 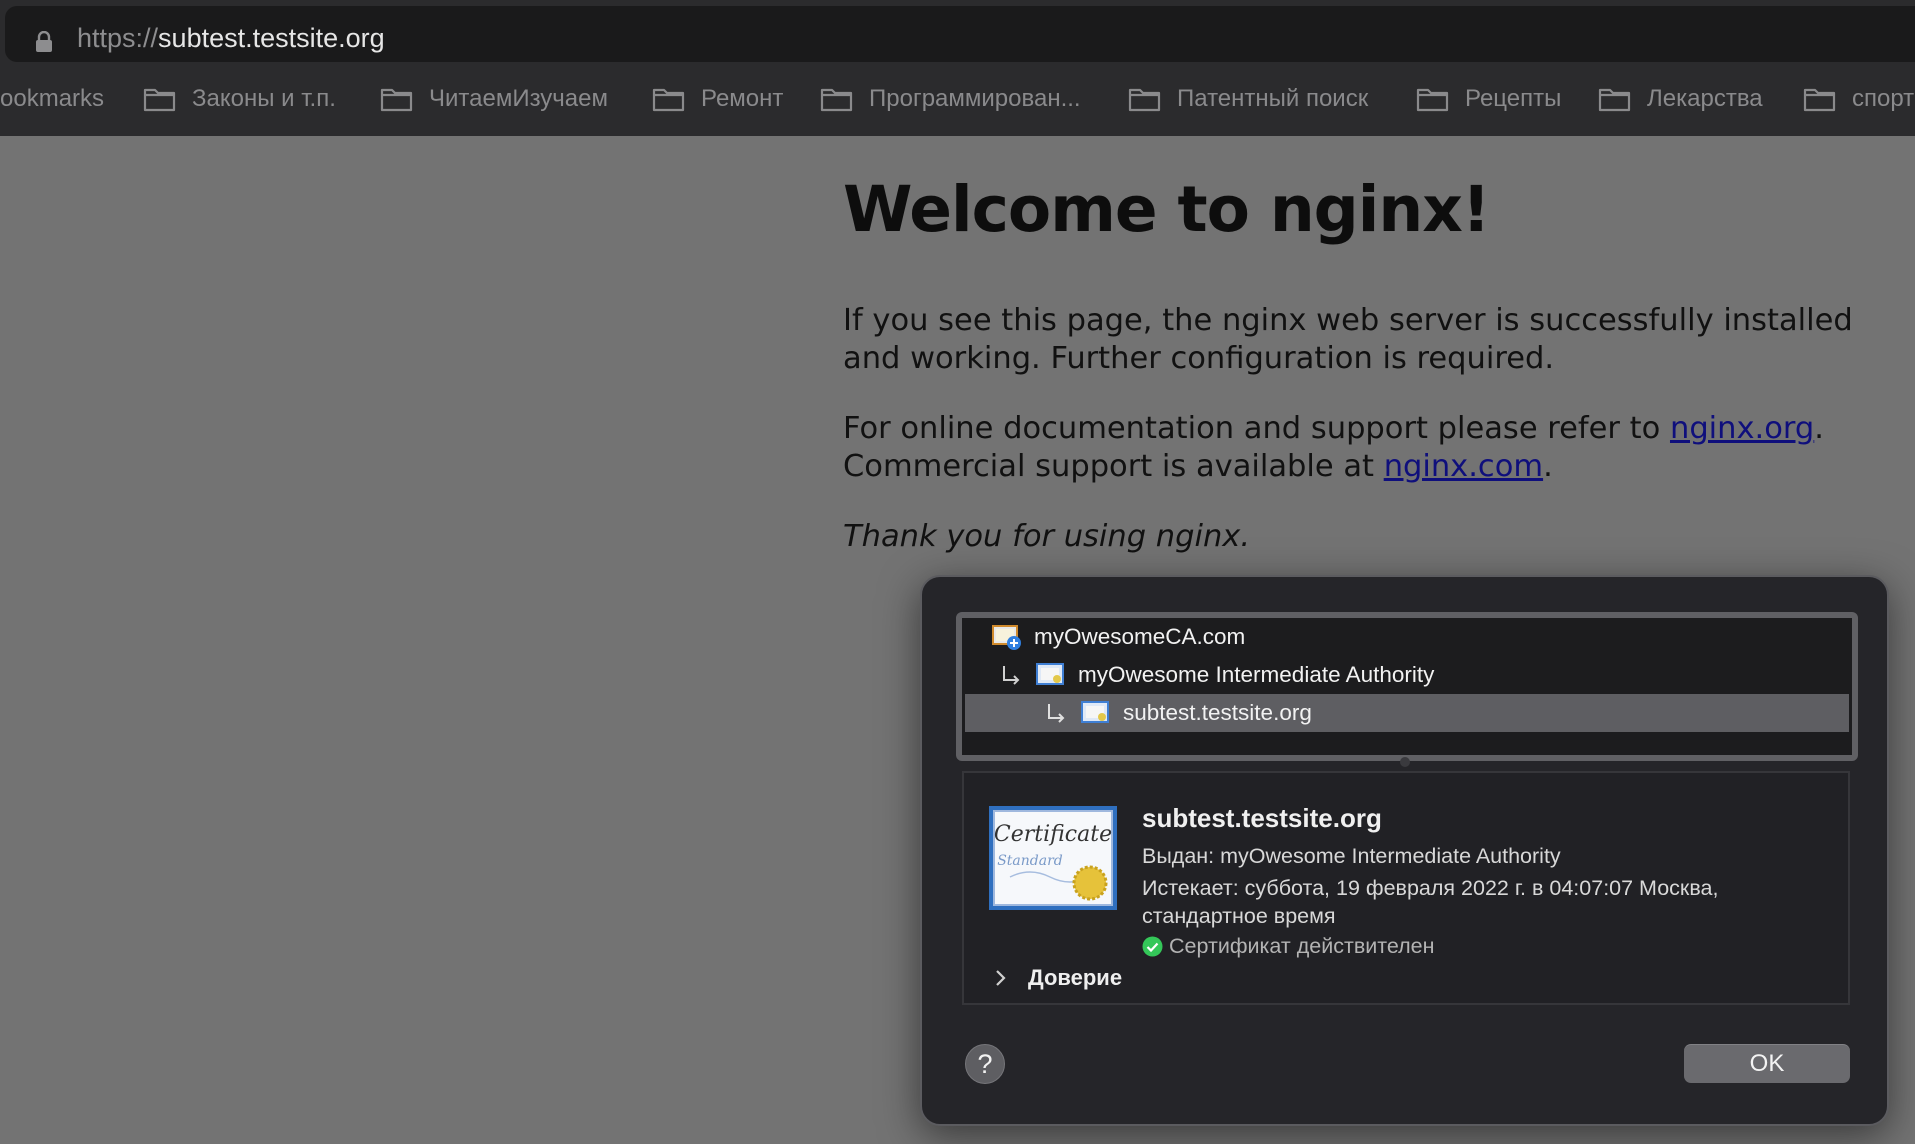 I want to click on bookmark-folder-patents: Патентный поиск, so click(x=1248, y=99).